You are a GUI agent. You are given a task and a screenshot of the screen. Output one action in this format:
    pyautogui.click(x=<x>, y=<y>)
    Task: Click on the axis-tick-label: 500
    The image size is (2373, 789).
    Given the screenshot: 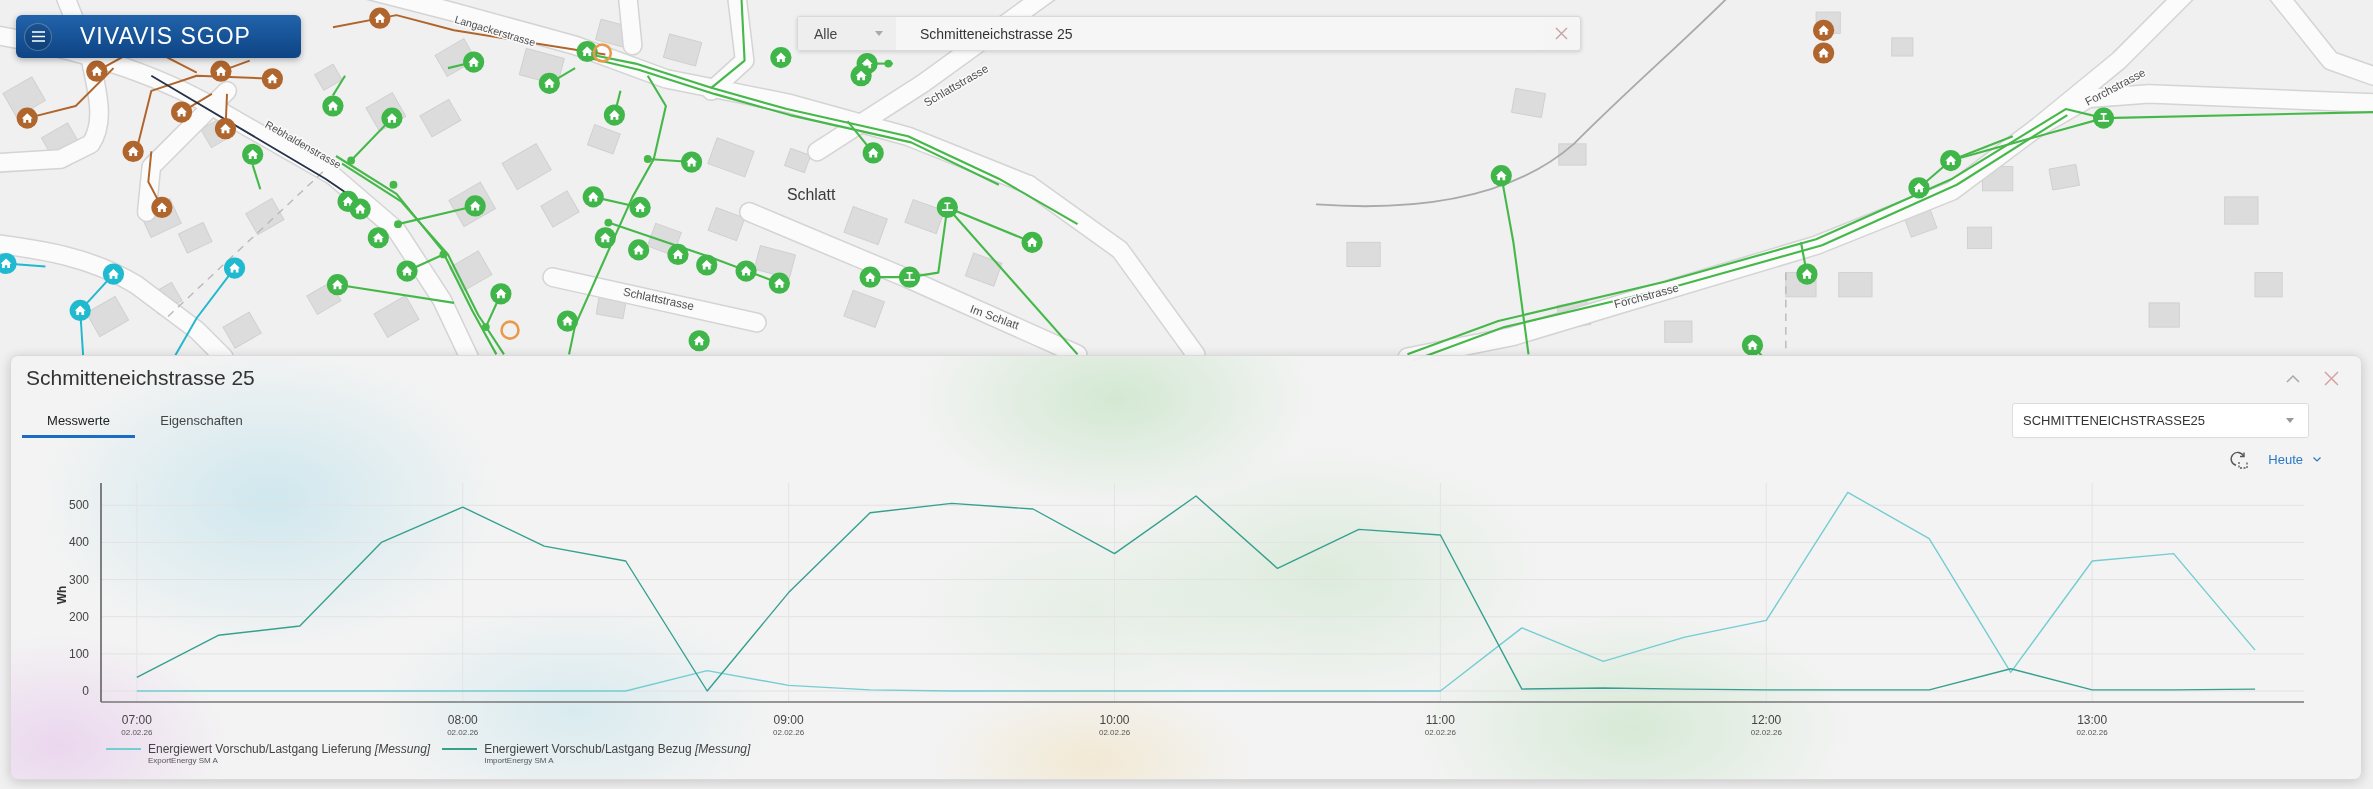 What is the action you would take?
    pyautogui.click(x=78, y=505)
    